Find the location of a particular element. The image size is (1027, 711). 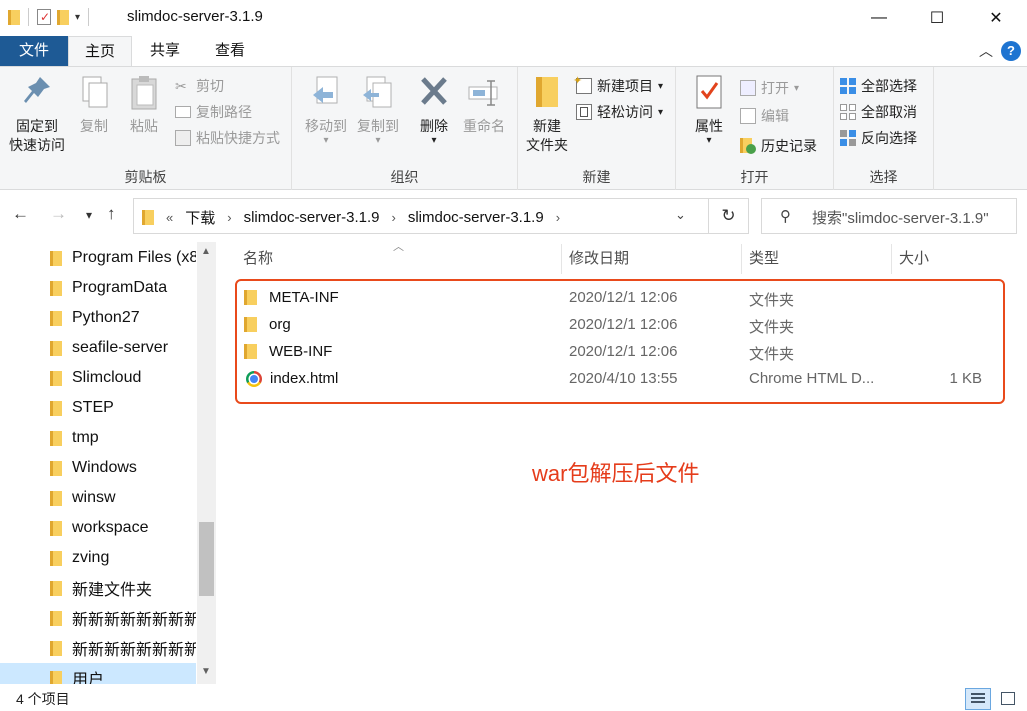

details-view-button is located at coordinates (978, 699).